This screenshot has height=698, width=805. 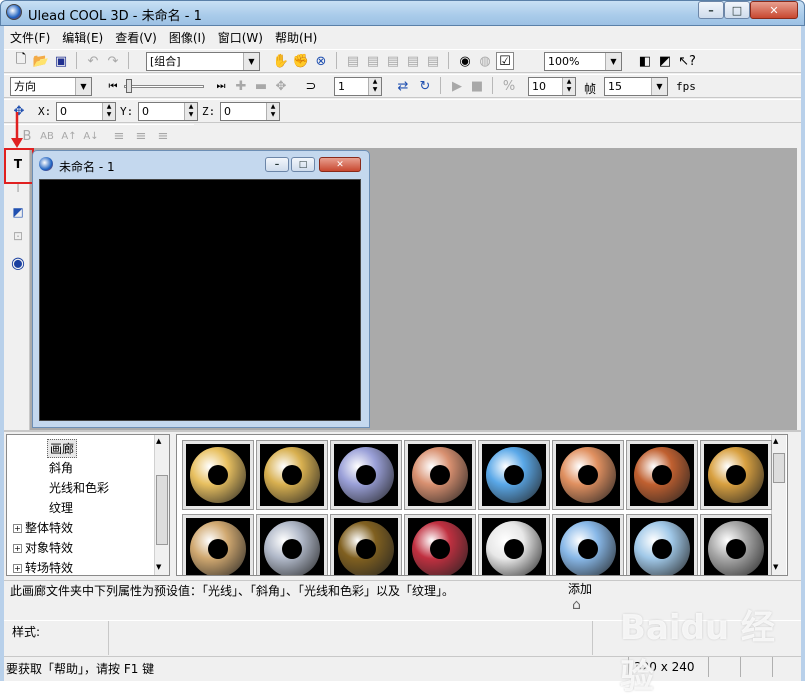 What do you see at coordinates (61, 61) in the screenshot?
I see `save-icon: ▣` at bounding box center [61, 61].